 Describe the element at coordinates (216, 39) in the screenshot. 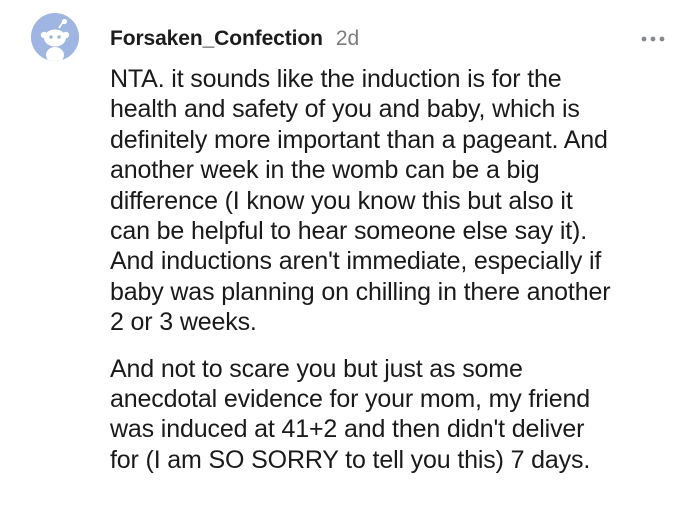

I see `username-link: Forsaken_Confection` at that location.